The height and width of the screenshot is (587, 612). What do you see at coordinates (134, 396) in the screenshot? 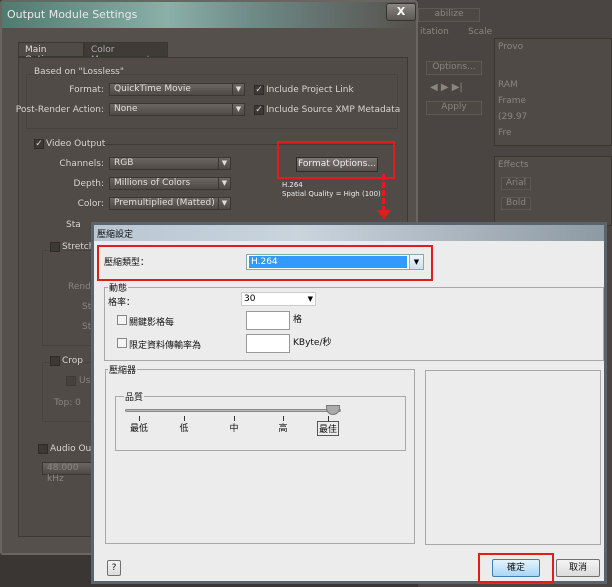
I see `quality-group-label: 品質` at bounding box center [134, 396].